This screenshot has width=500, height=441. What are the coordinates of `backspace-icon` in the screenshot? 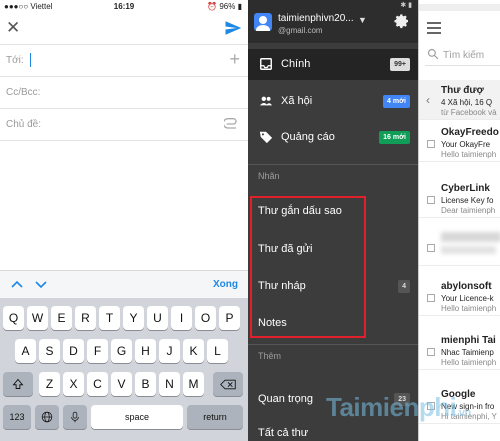 It's located at (228, 384).